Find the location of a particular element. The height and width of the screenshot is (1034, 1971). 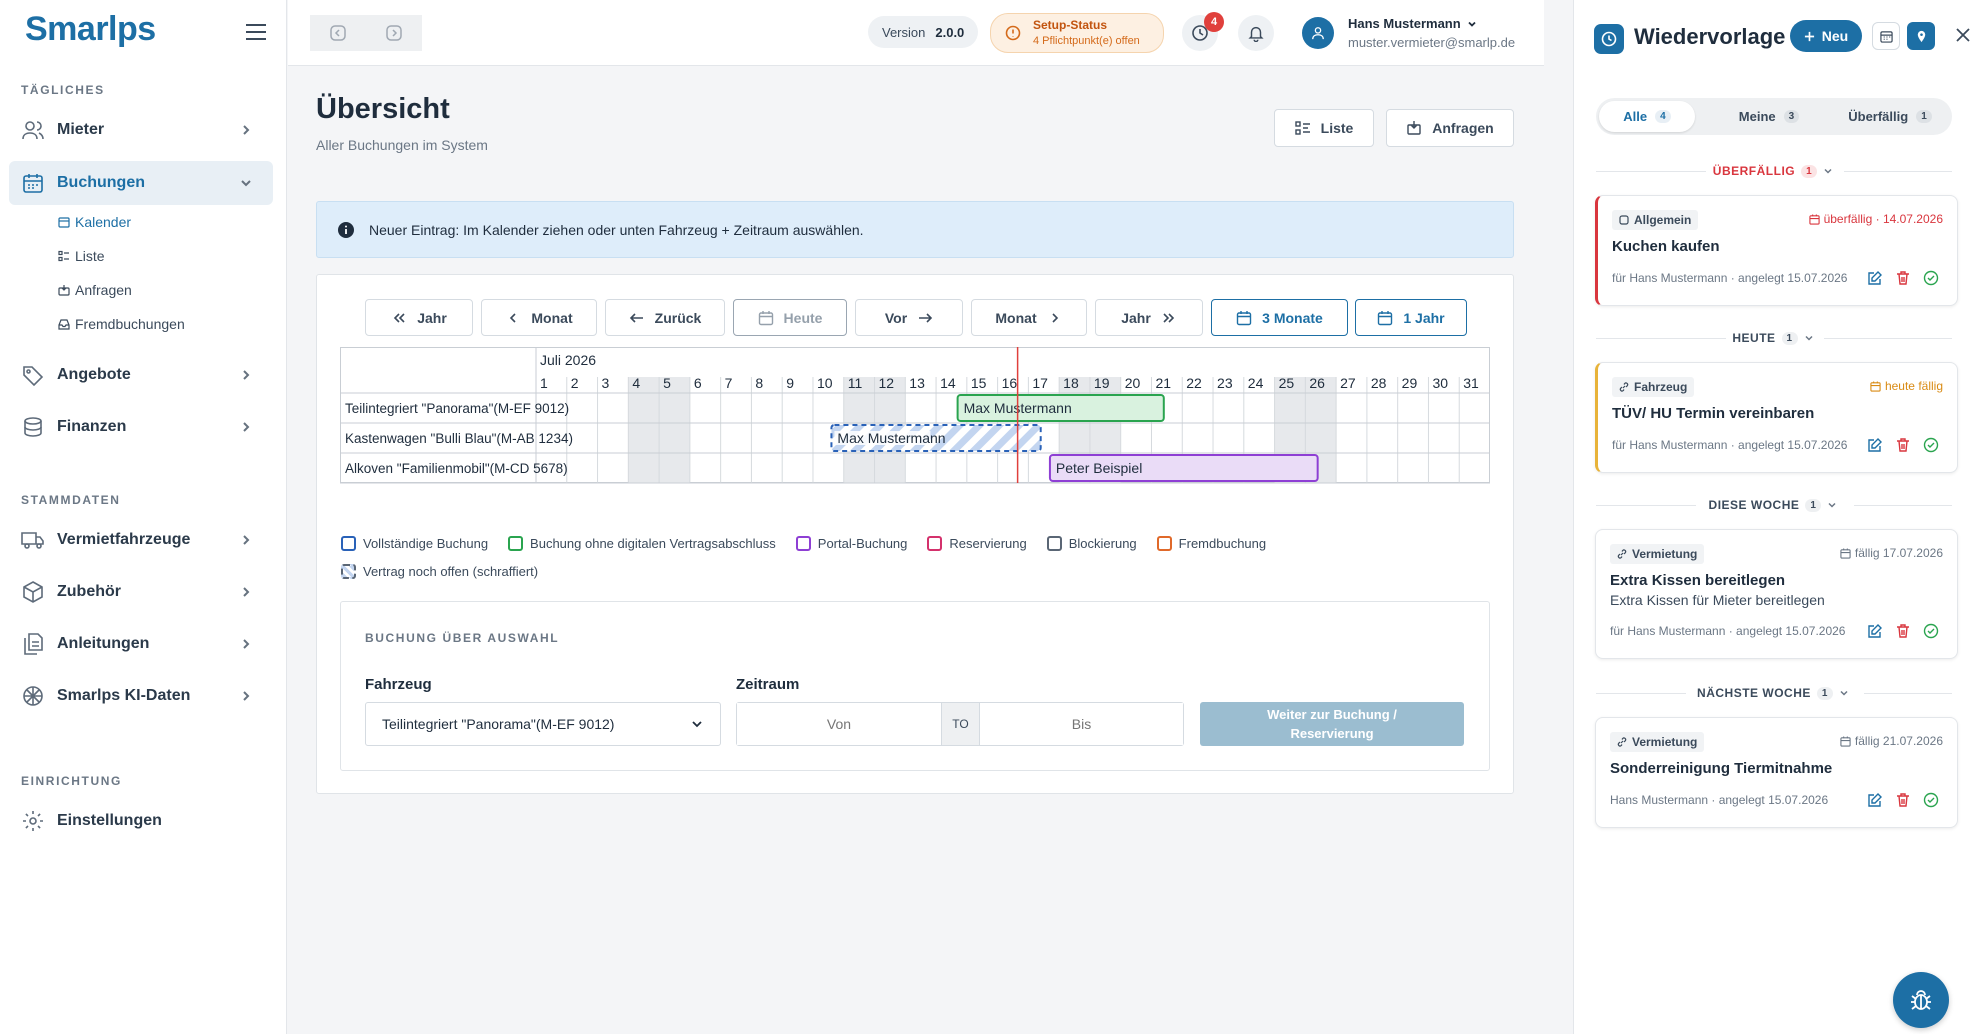

card-title: Extra Kissen bereitlegen is located at coordinates (1698, 580).